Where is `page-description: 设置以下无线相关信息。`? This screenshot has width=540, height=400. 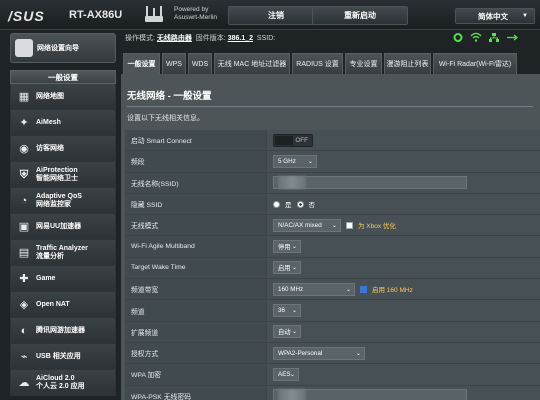
page-description: 设置以下无线相关信息。 is located at coordinates (165, 118).